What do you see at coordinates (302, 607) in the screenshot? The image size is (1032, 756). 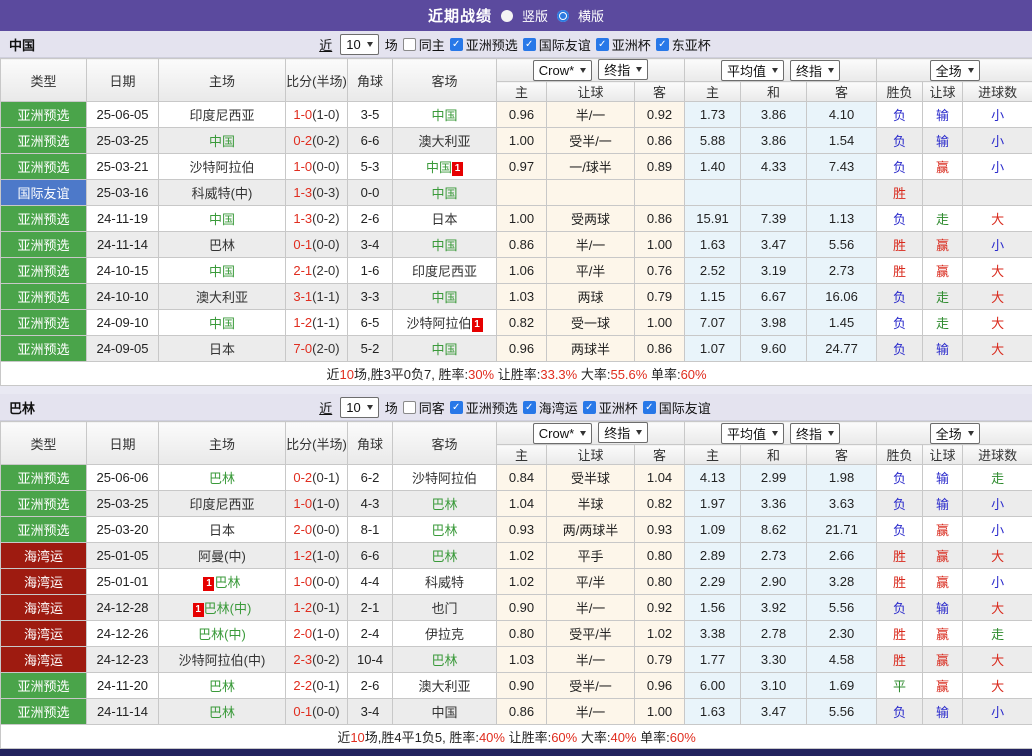 I see `fulltime-score: 1-2` at bounding box center [302, 607].